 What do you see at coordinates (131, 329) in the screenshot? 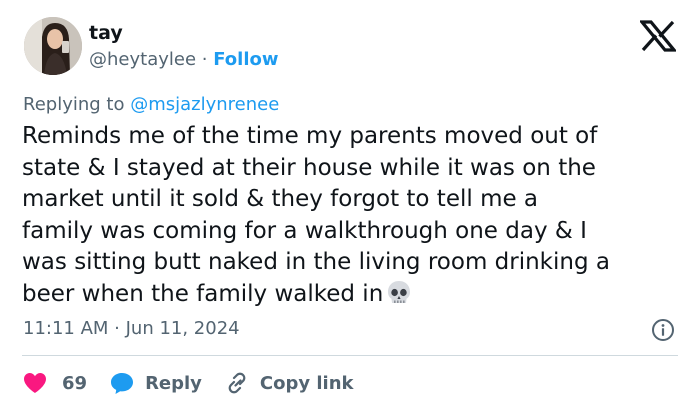
I see `tweet-timestamp: 11:11 AM · Jun 11, 2024` at bounding box center [131, 329].